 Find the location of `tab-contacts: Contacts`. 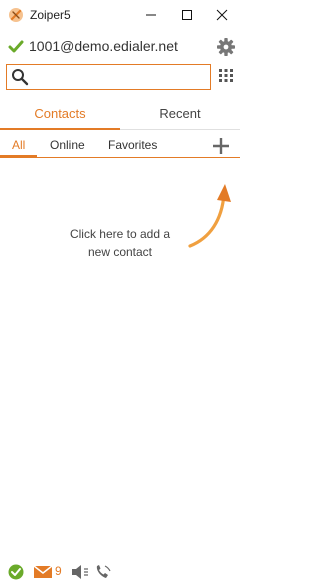

tab-contacts: Contacts is located at coordinates (60, 116).